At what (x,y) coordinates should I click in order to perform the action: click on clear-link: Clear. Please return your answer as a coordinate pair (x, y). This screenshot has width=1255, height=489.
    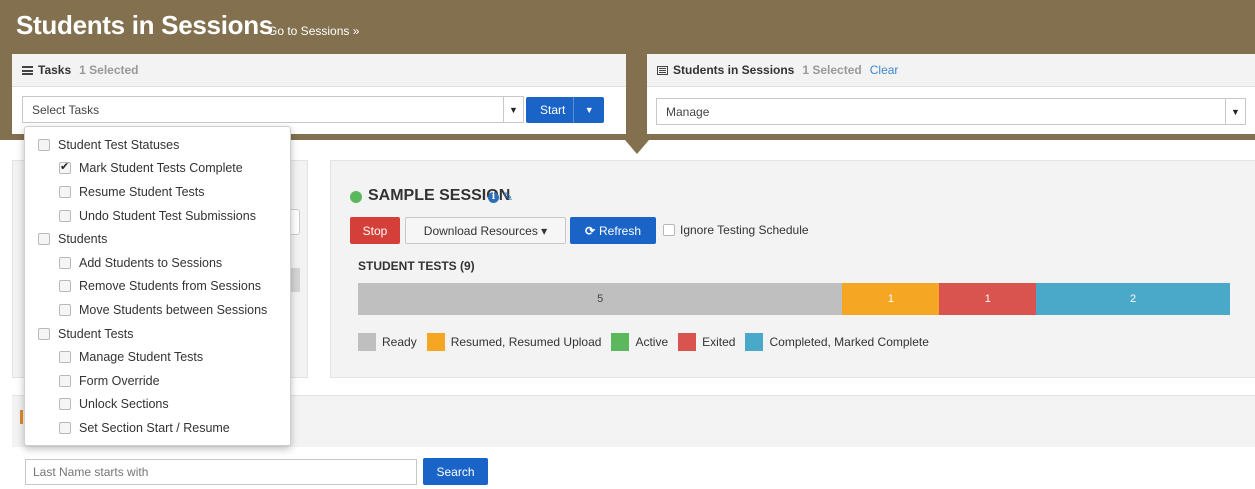
    Looking at the image, I should click on (884, 70).